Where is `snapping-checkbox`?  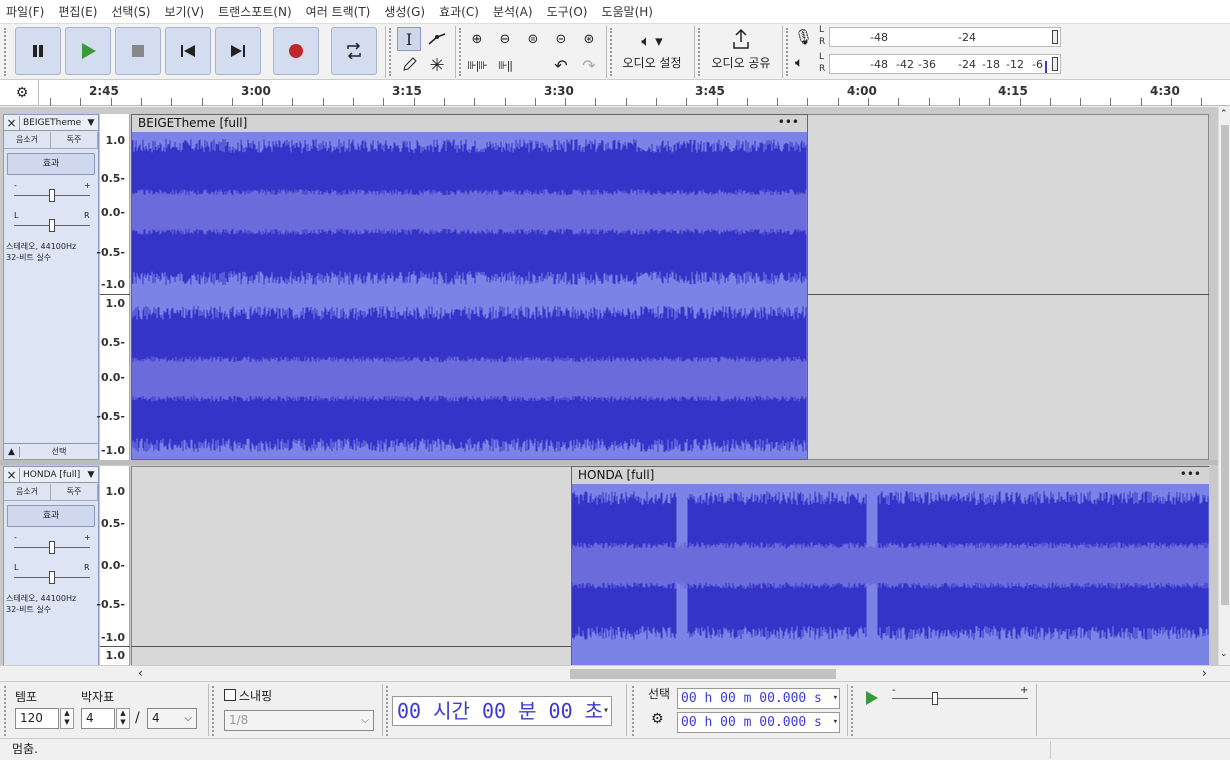
snapping-checkbox is located at coordinates (230, 695).